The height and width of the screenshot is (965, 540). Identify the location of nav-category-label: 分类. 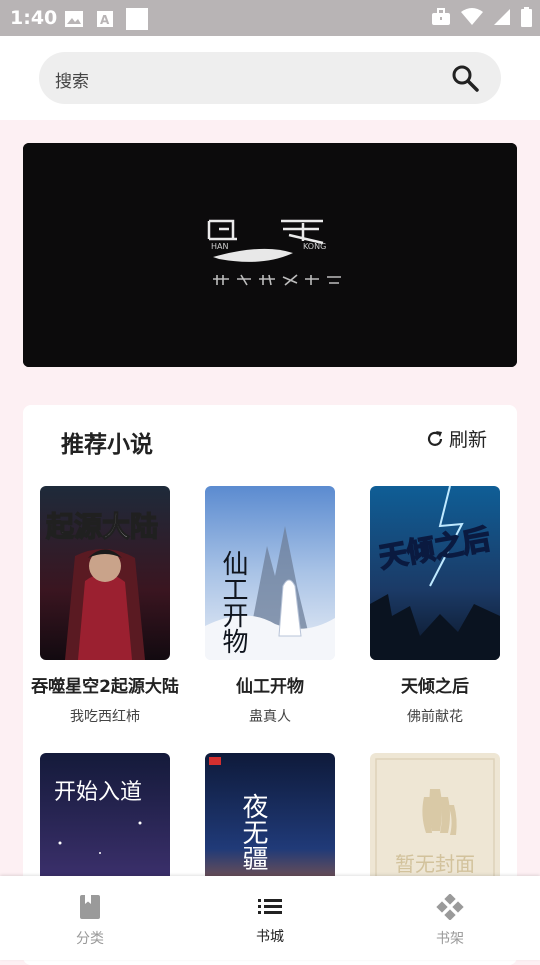
(90, 939).